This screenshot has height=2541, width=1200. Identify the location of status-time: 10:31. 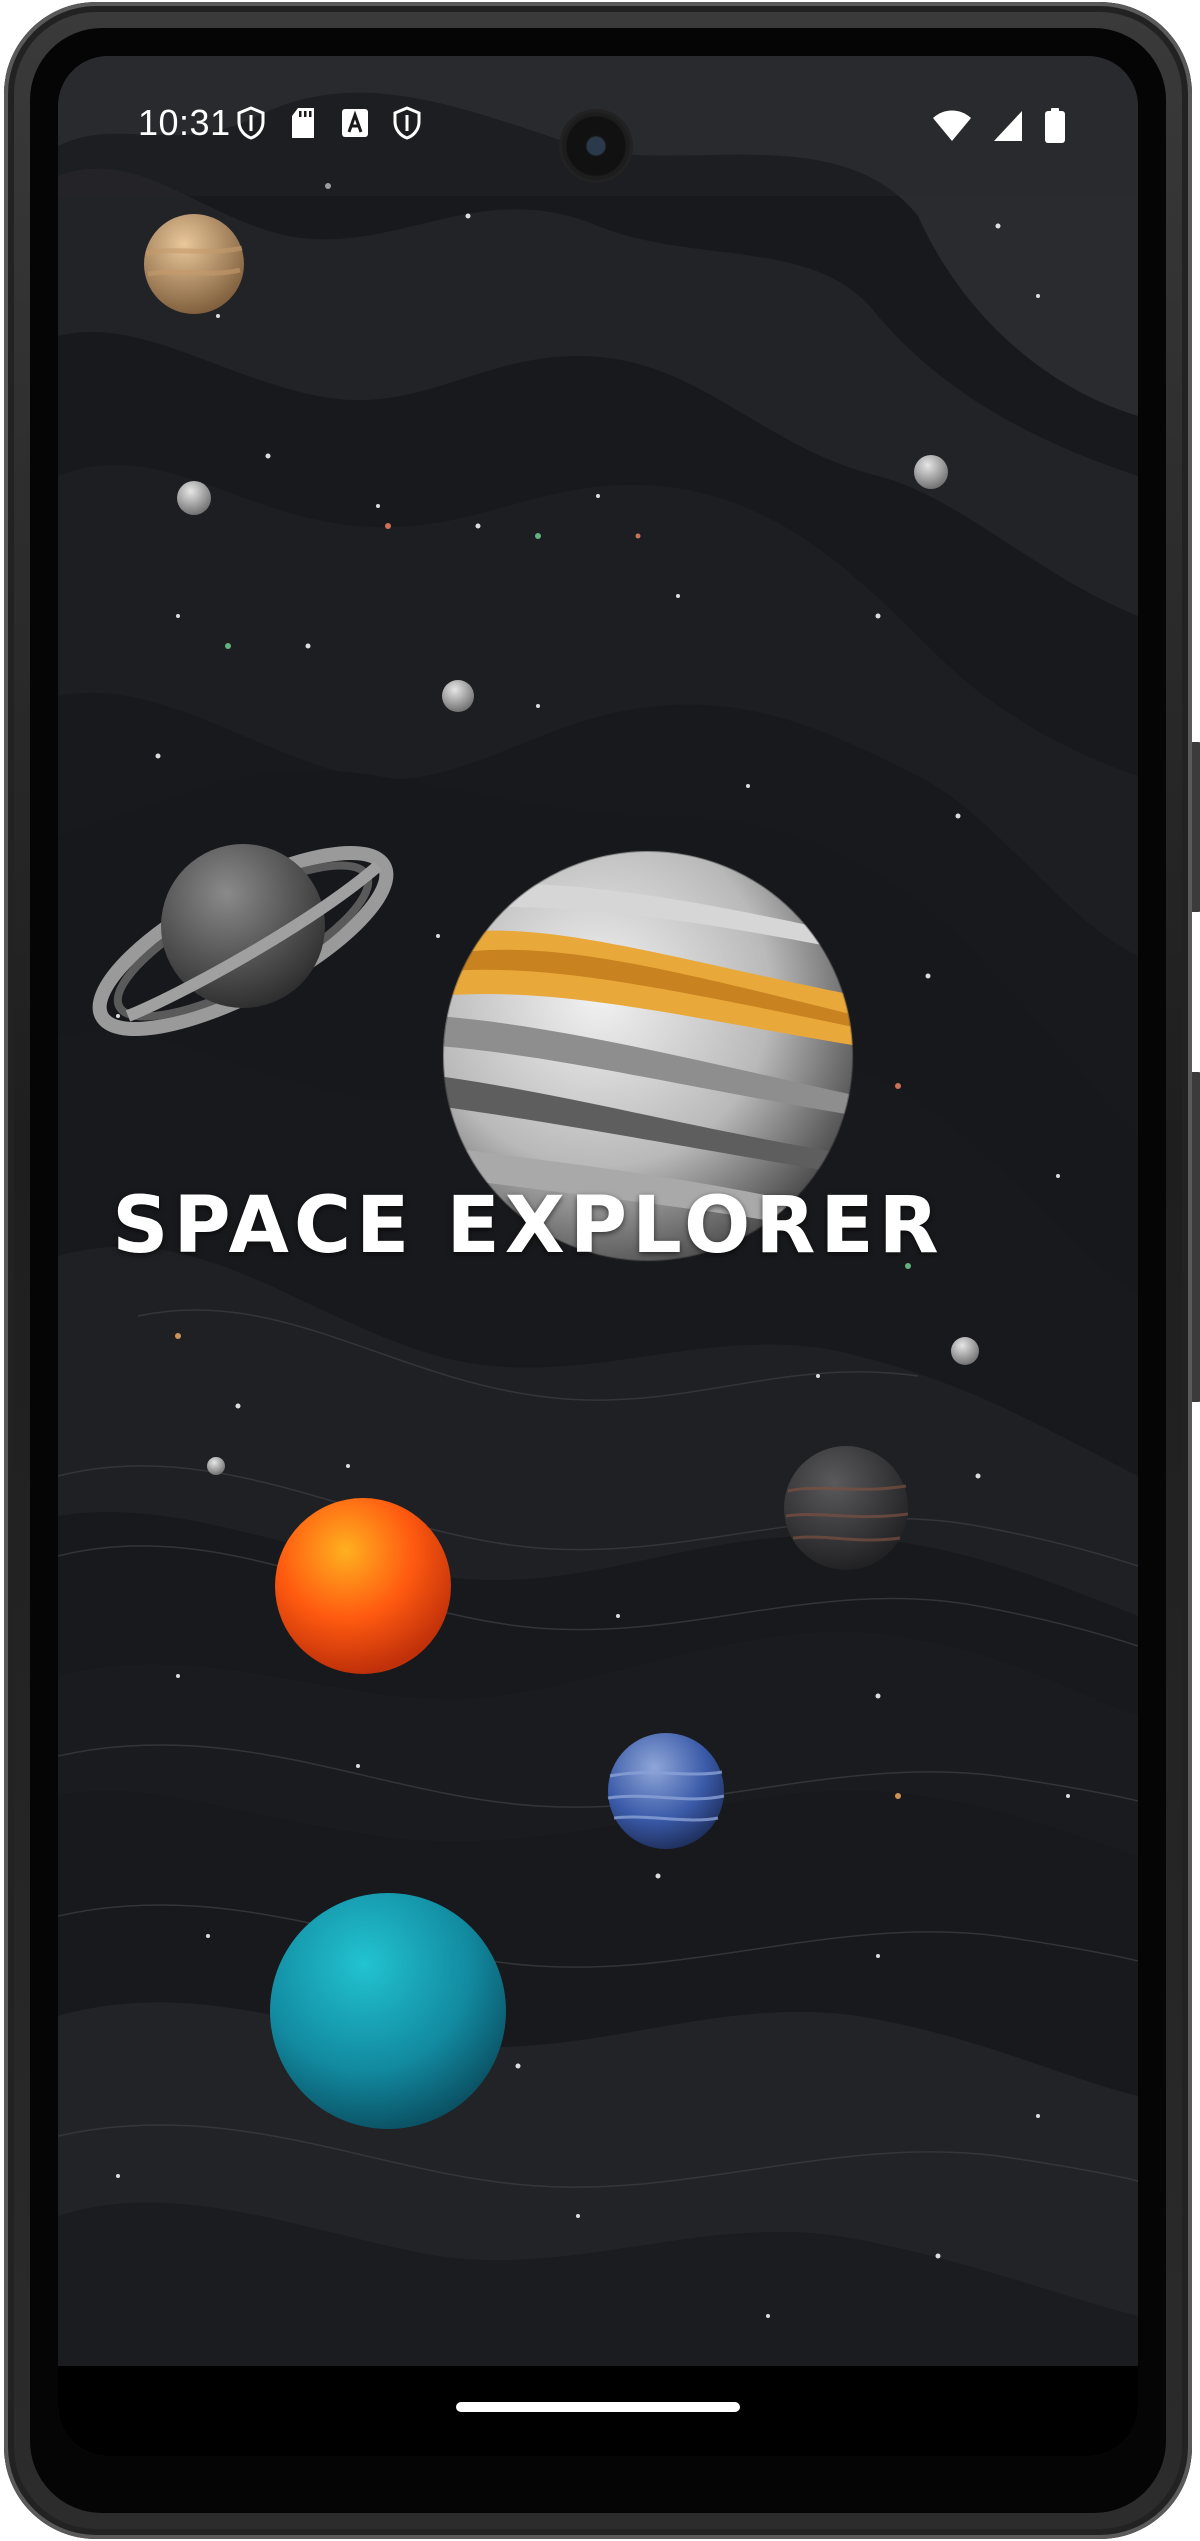
(184, 122).